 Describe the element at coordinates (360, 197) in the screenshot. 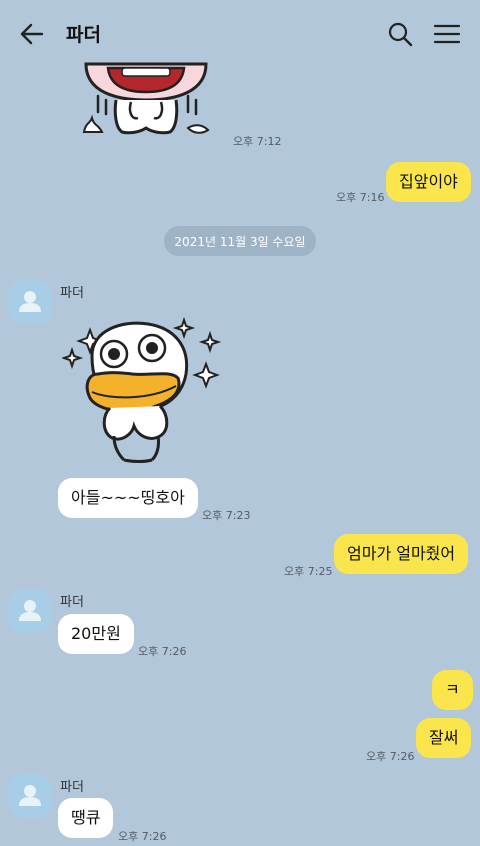

I see `message-time: 오후 7:16` at that location.